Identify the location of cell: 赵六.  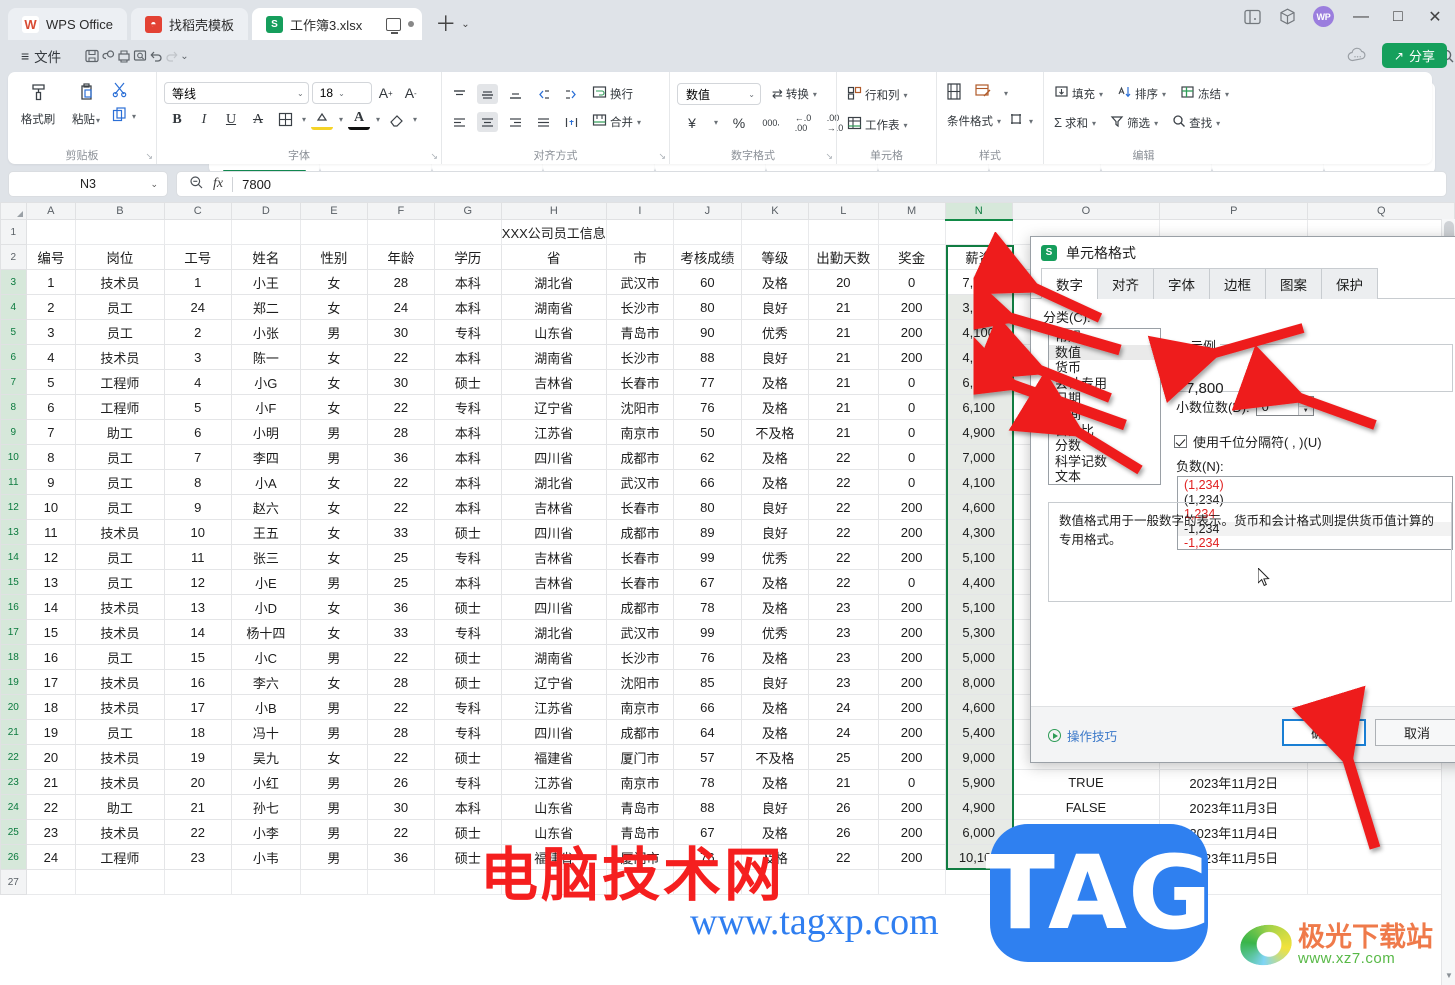
(265, 507).